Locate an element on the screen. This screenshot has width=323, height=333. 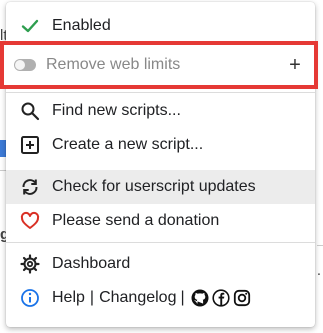
check-updates-item: Check for userscript updates is located at coordinates (160, 187).